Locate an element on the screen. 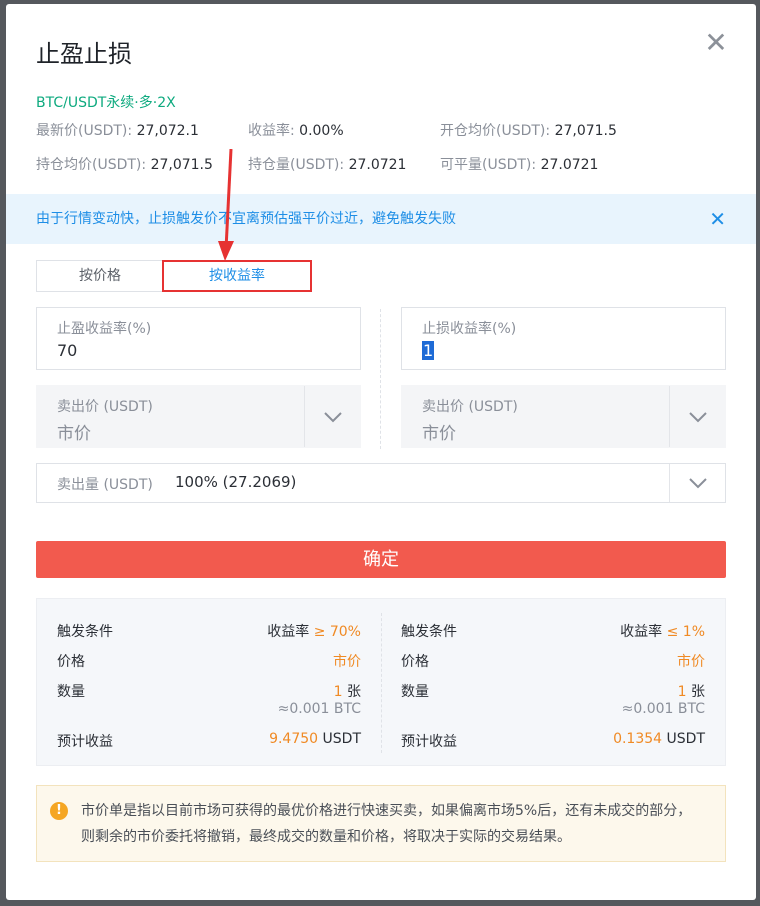 This screenshot has width=760, height=906. warning-banner: 由于行情变动快，止损触发价不宜离预估强平价过近，避免触发失败 ✕ is located at coordinates (381, 219).